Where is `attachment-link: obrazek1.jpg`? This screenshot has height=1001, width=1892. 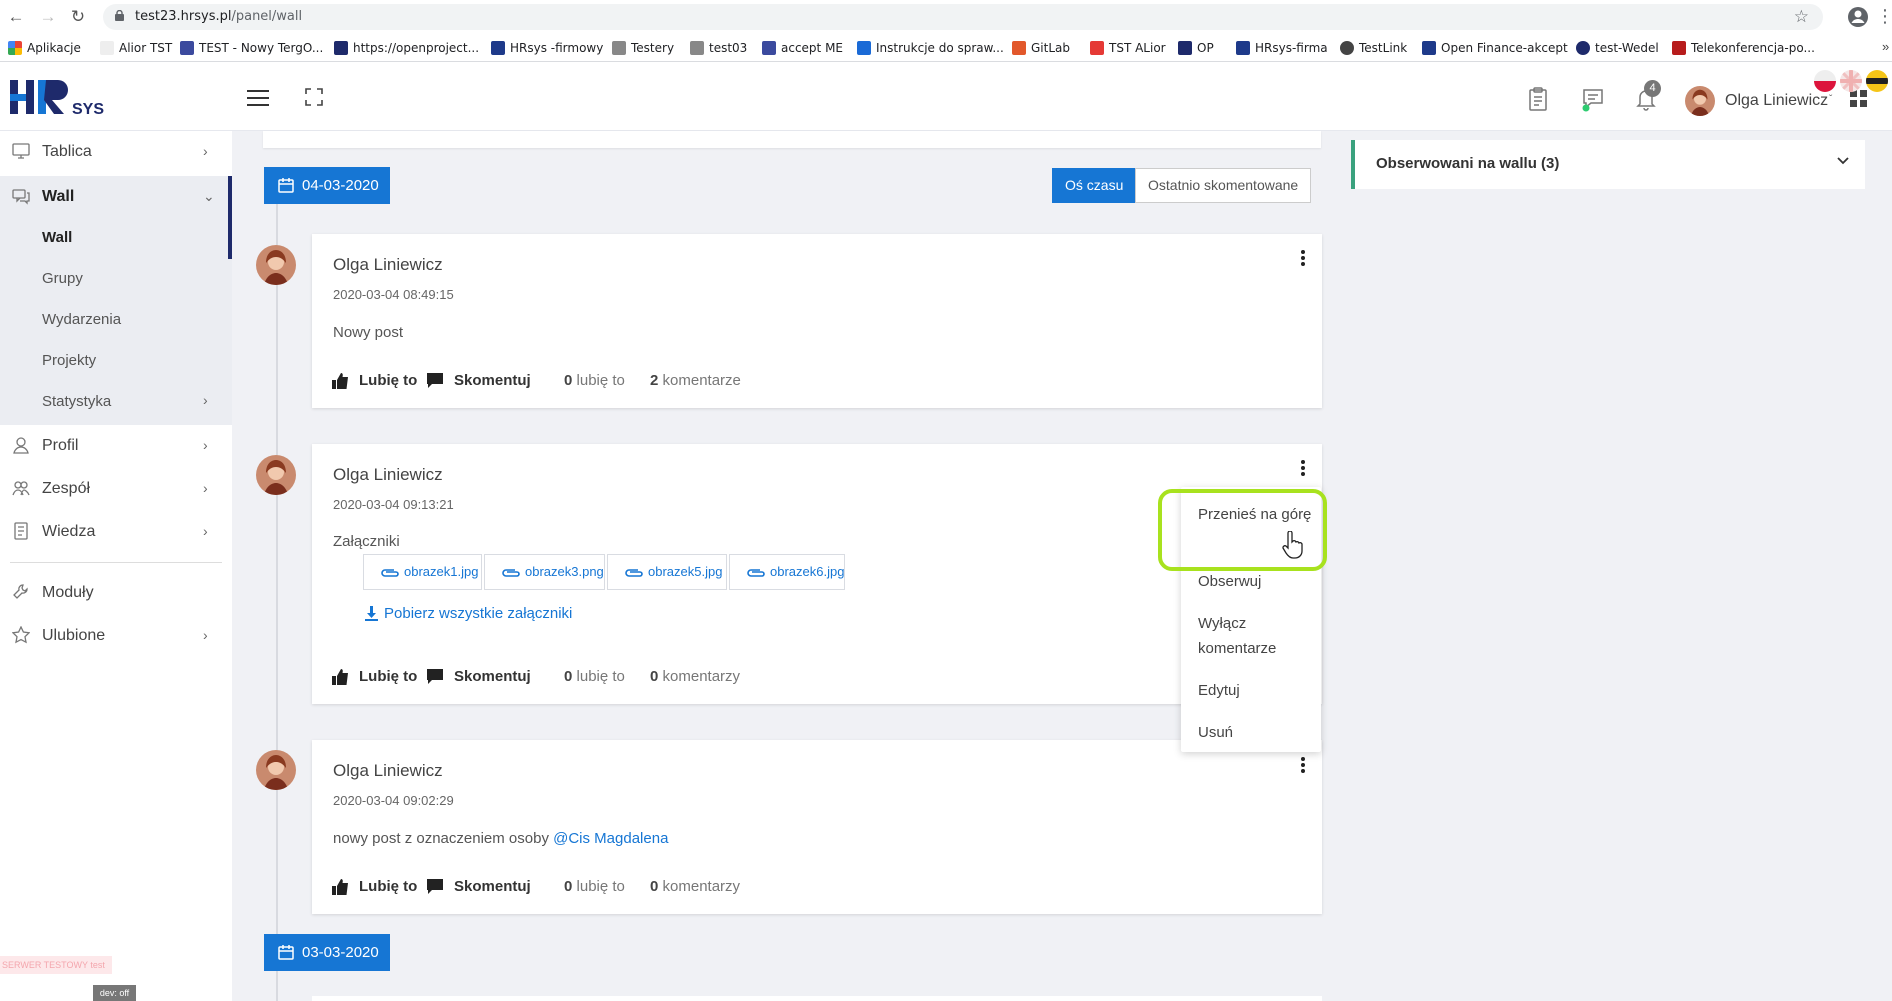 attachment-link: obrazek1.jpg is located at coordinates (422, 572).